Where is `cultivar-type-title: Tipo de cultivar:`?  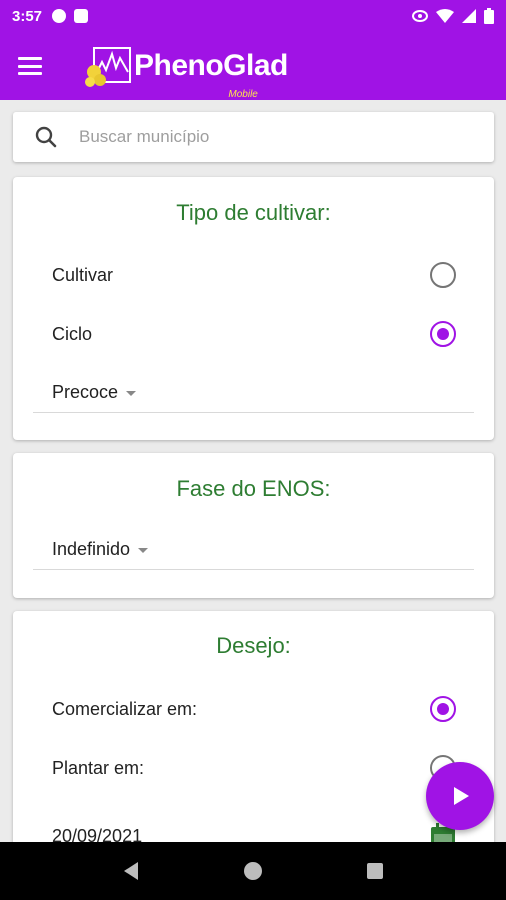
cultivar-type-title: Tipo de cultivar: is located at coordinates (253, 212).